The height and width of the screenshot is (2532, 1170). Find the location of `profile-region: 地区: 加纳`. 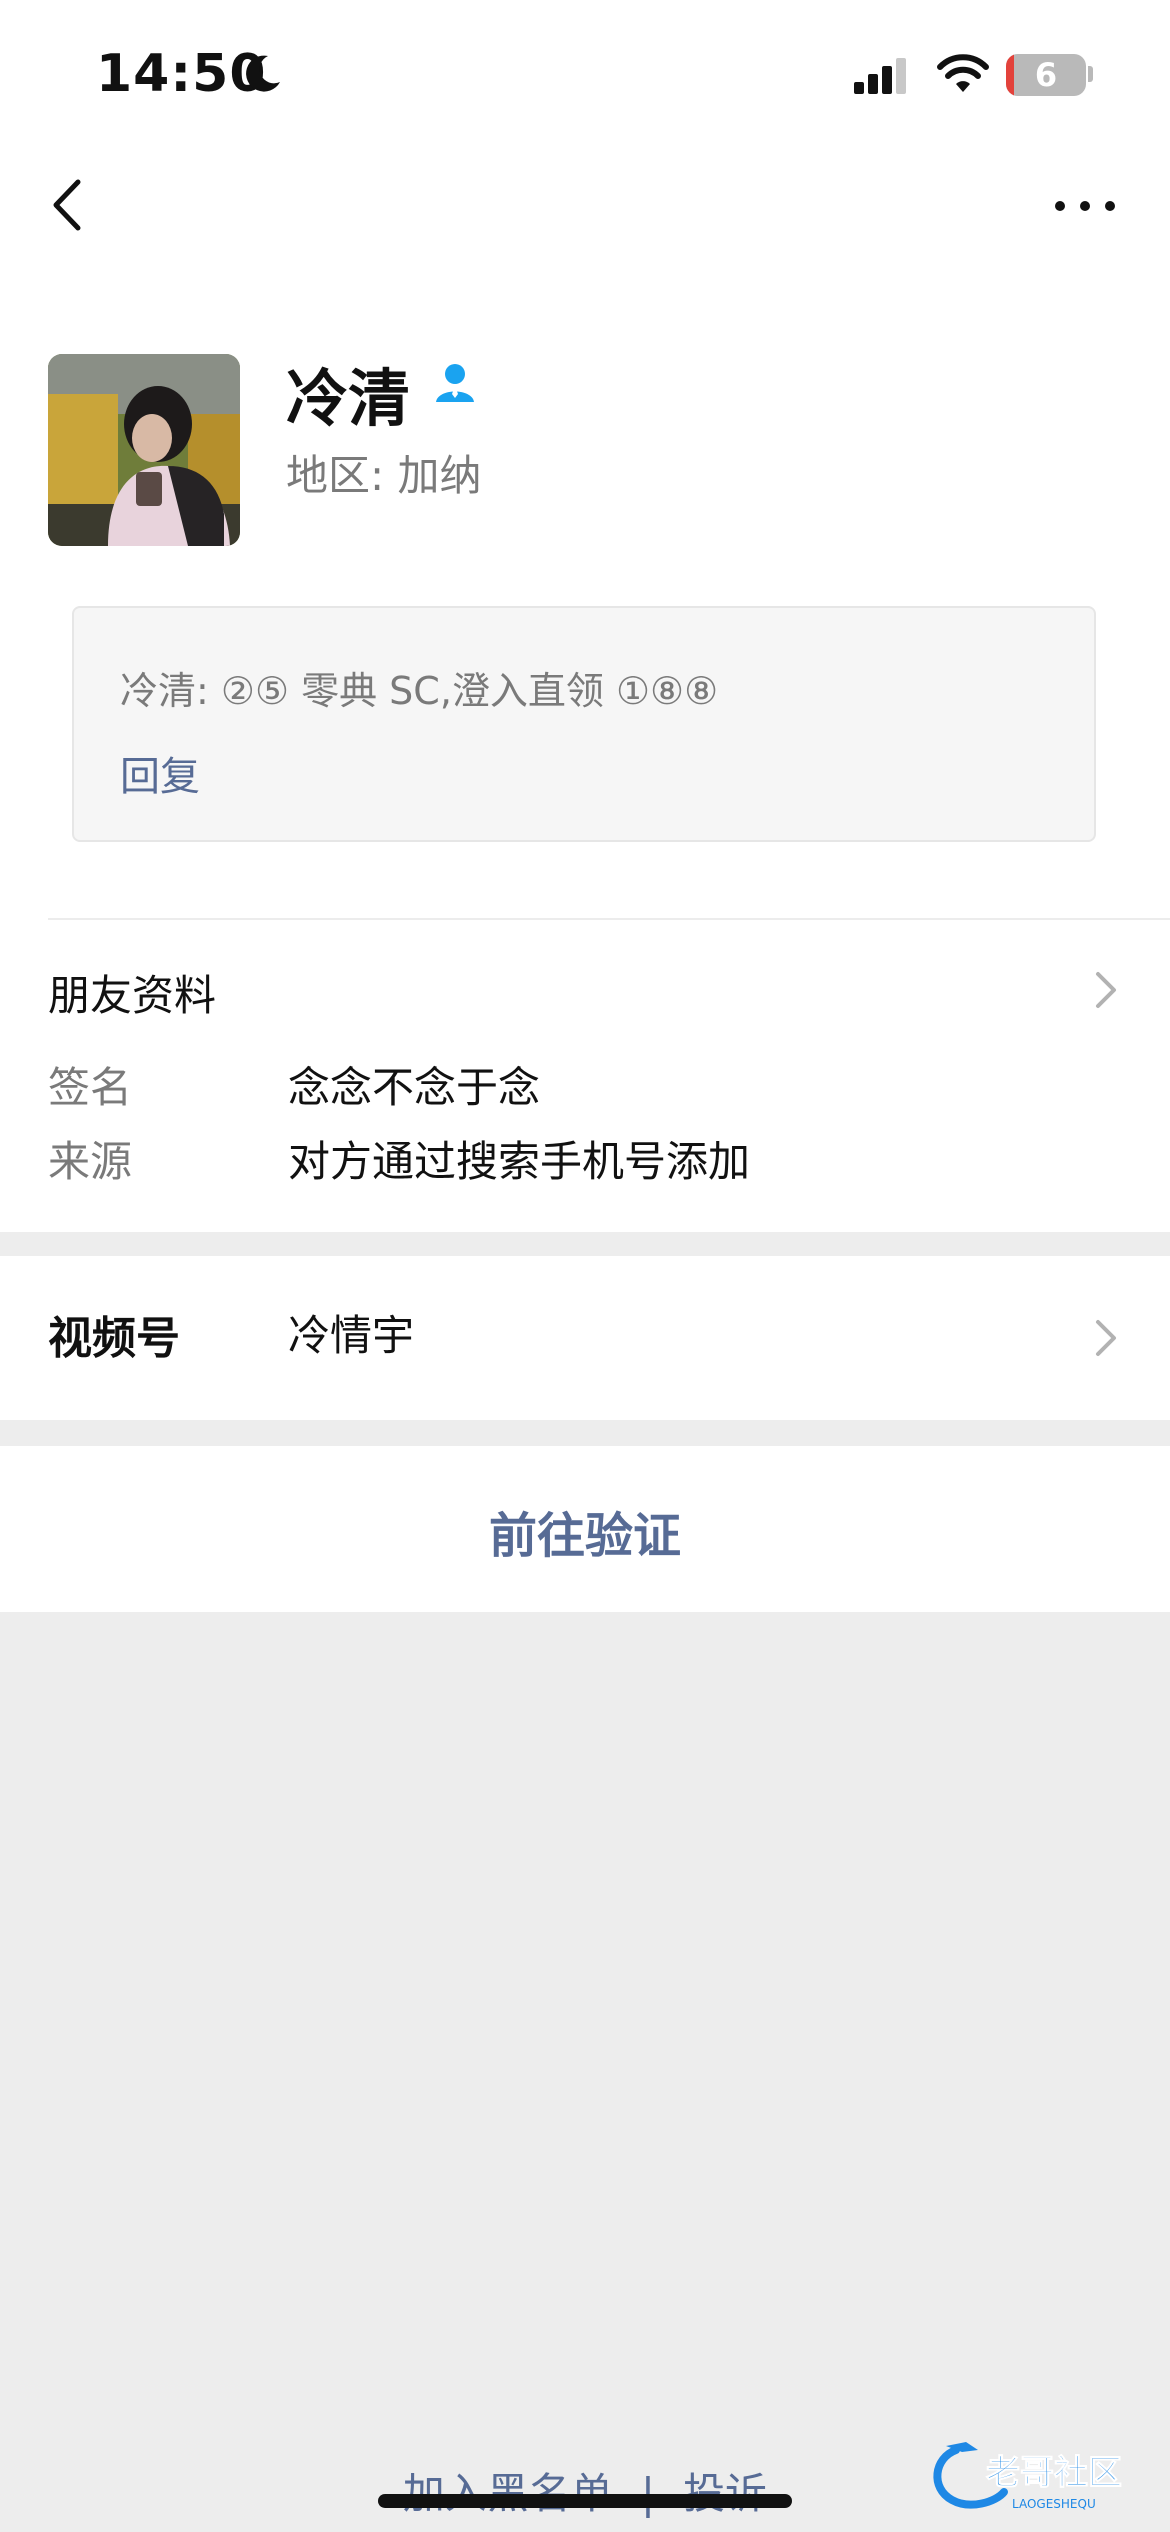

profile-region: 地区: 加纳 is located at coordinates (384, 475).